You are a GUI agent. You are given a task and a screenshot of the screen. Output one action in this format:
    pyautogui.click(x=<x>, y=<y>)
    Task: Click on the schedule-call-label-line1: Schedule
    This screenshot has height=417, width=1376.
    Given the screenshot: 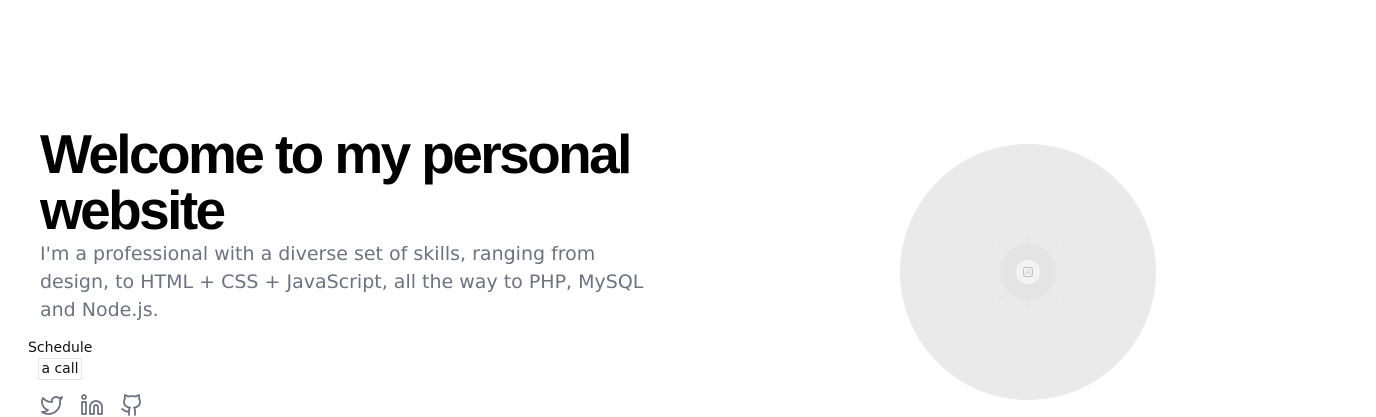 What is the action you would take?
    pyautogui.click(x=60, y=348)
    